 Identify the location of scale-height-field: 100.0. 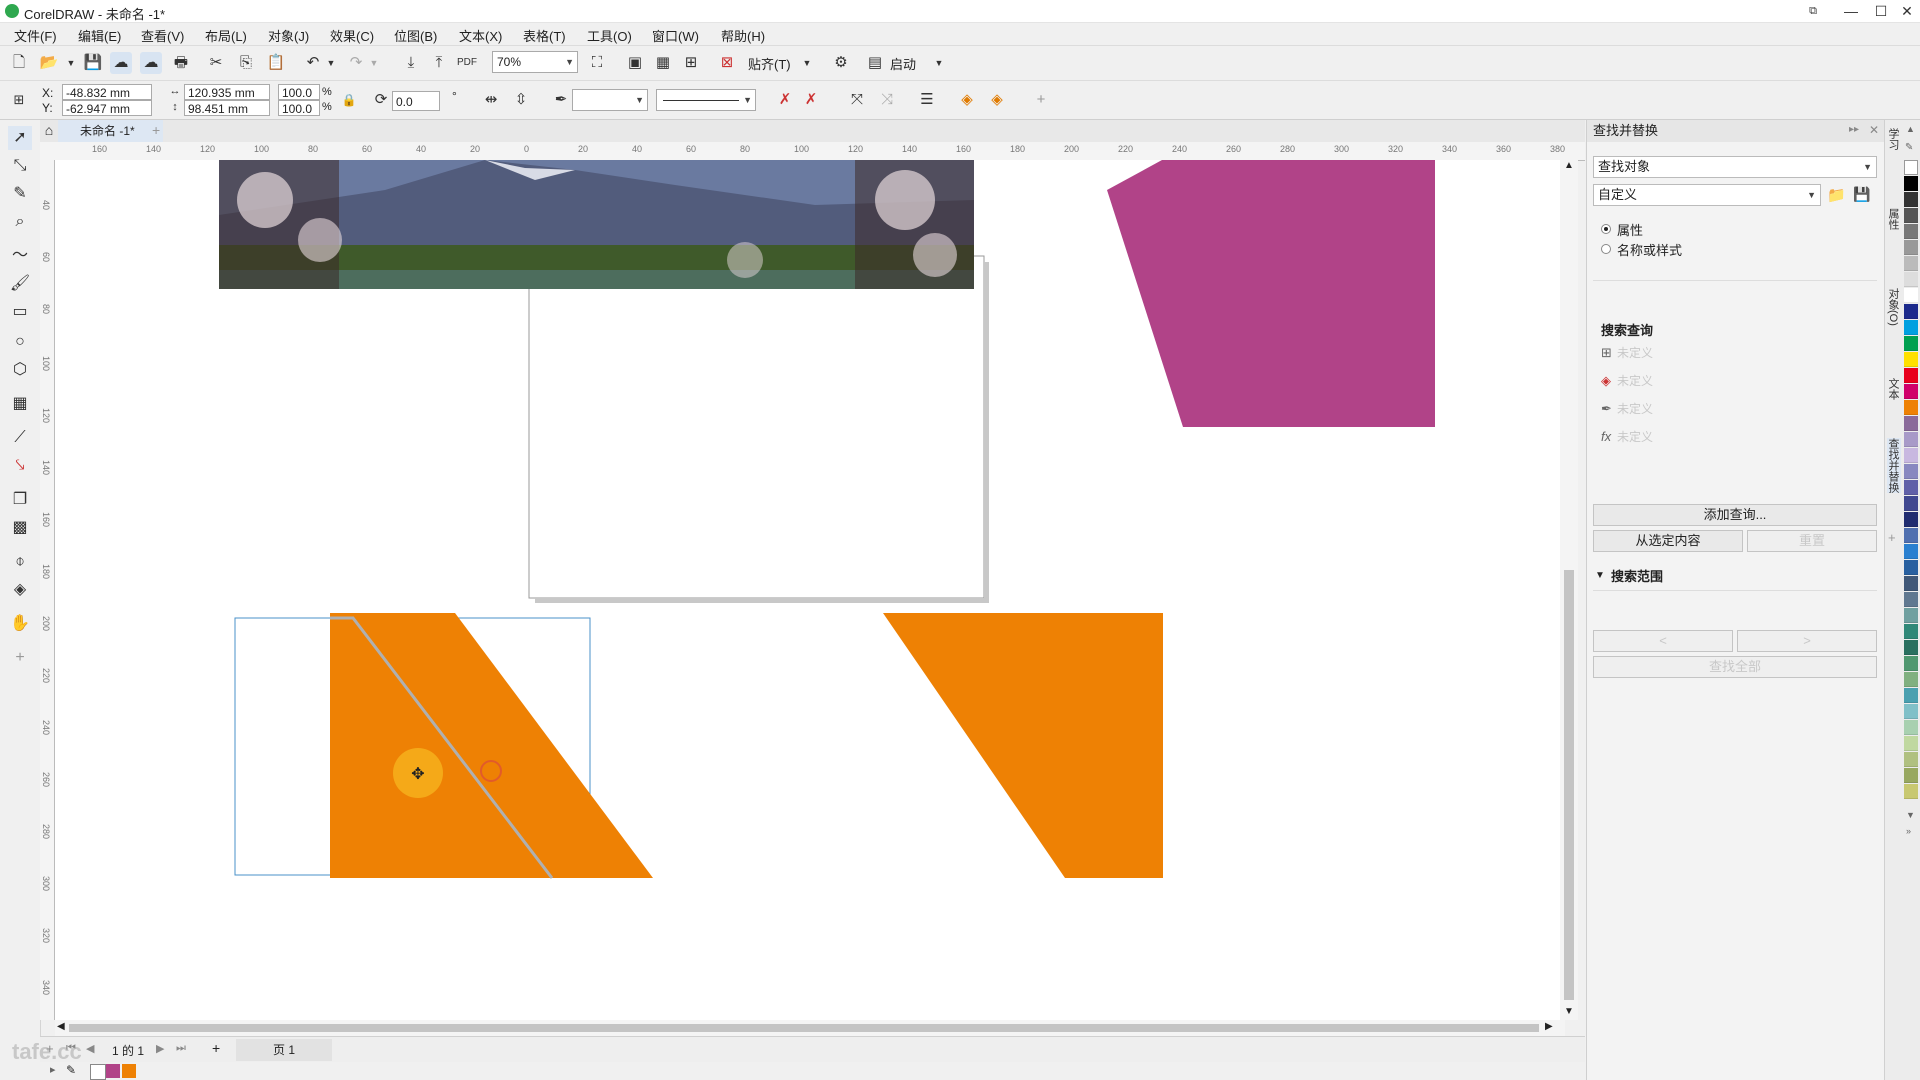
(299, 108).